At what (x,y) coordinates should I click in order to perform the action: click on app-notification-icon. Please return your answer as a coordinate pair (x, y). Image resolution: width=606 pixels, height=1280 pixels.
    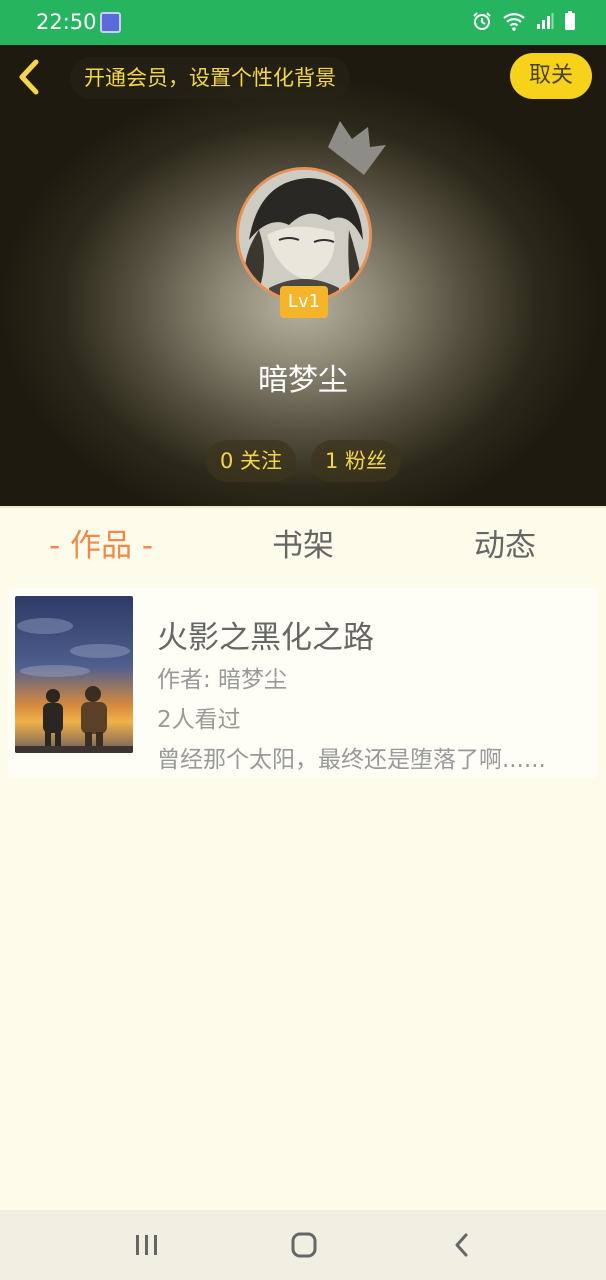
    Looking at the image, I should click on (110, 22).